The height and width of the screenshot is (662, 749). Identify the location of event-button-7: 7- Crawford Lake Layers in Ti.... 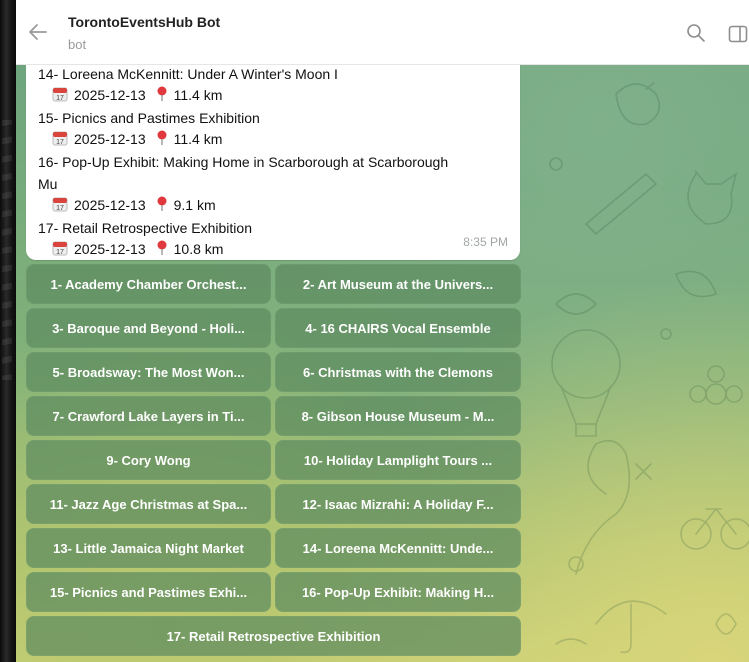
(148, 416).